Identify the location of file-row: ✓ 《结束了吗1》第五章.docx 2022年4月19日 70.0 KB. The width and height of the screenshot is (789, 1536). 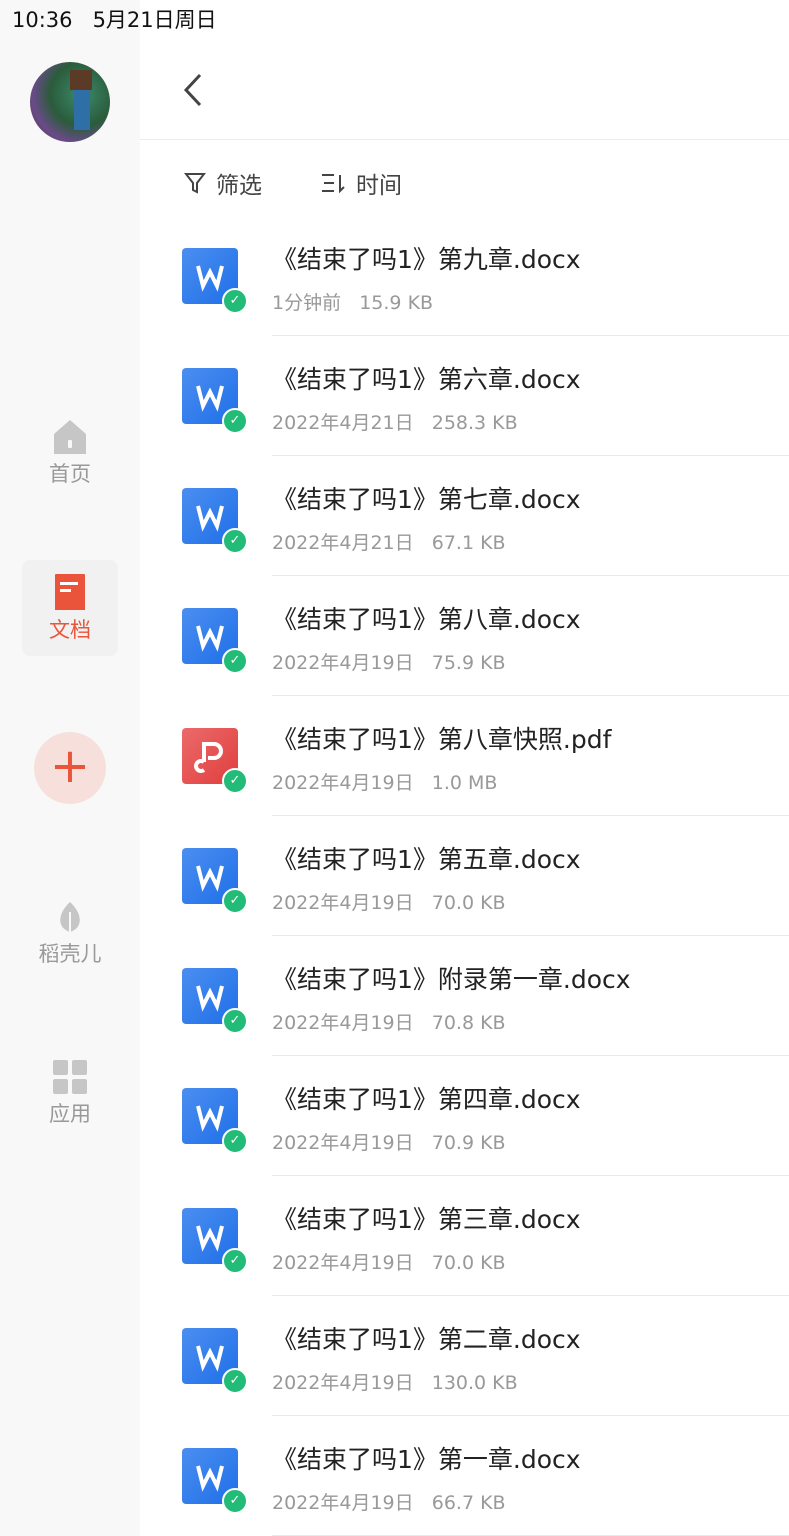
(464, 876).